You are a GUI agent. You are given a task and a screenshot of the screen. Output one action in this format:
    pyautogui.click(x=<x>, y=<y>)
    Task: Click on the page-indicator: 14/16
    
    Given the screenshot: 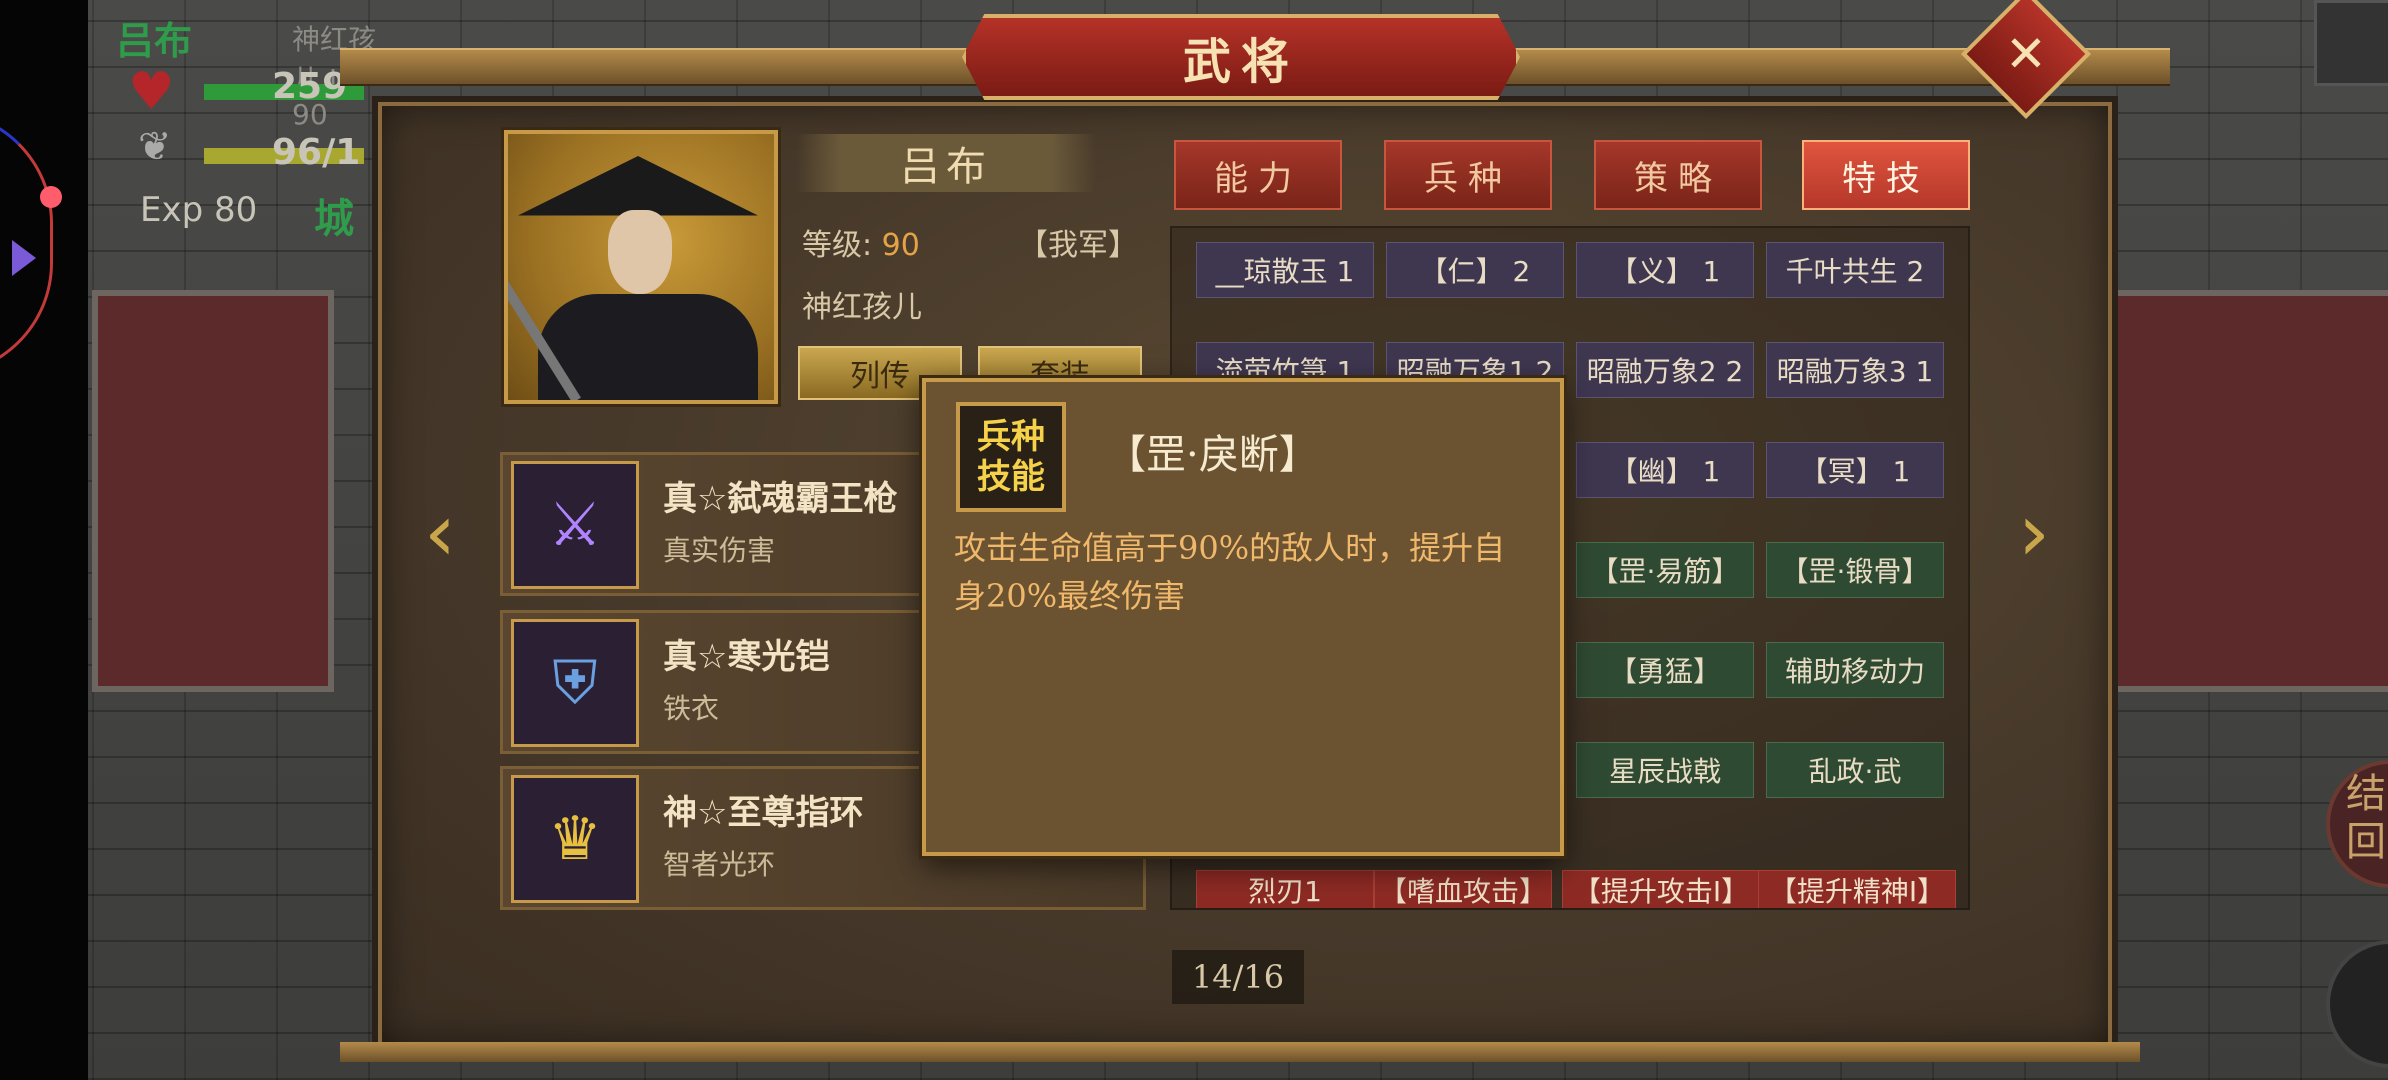 What is the action you would take?
    pyautogui.click(x=1238, y=977)
    